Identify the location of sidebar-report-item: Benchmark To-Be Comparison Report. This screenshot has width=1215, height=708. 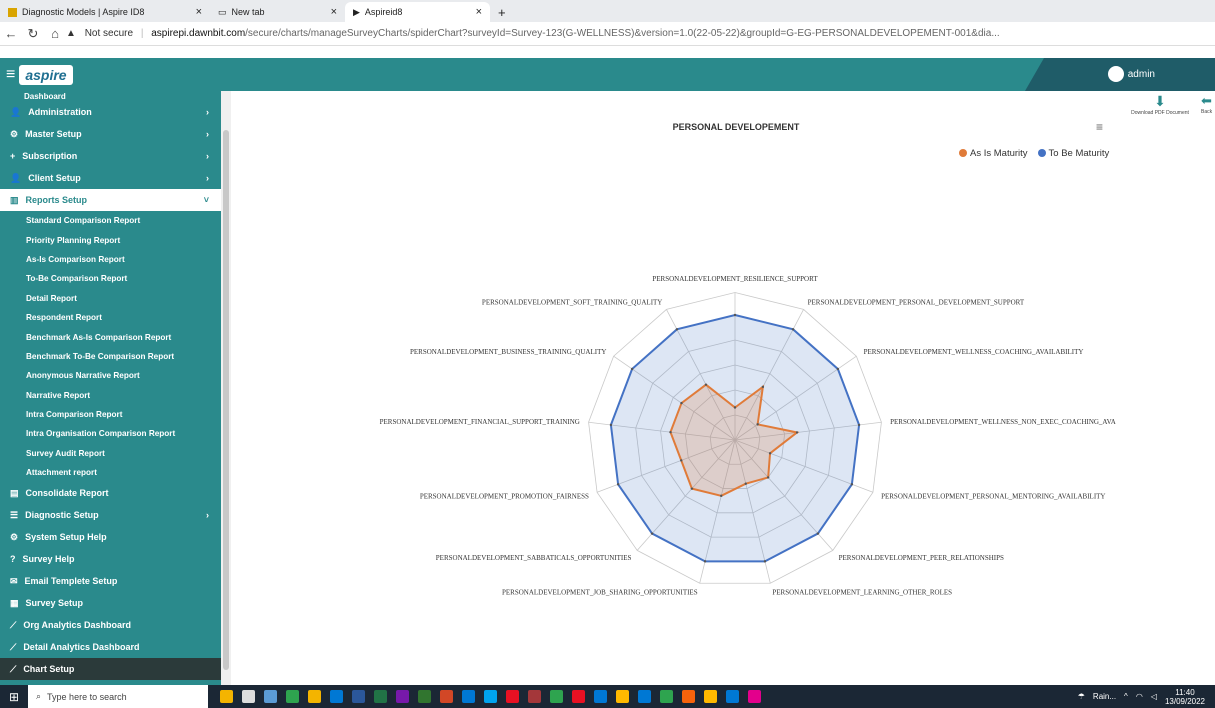
(110, 356).